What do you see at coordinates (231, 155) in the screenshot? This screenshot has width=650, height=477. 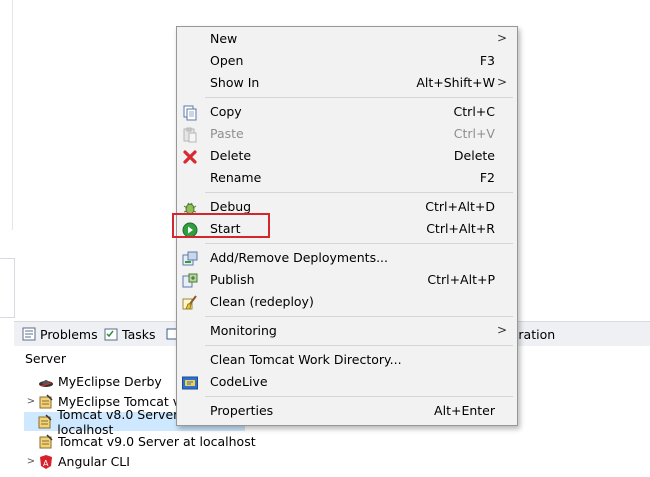 I see `menu-item-label: Delete` at bounding box center [231, 155].